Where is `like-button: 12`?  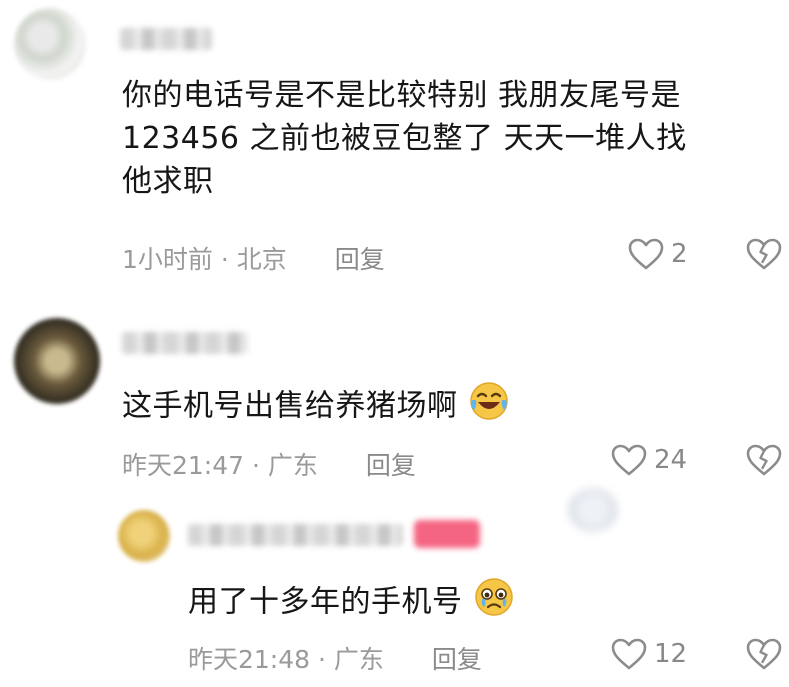 like-button: 12 is located at coordinates (648, 654).